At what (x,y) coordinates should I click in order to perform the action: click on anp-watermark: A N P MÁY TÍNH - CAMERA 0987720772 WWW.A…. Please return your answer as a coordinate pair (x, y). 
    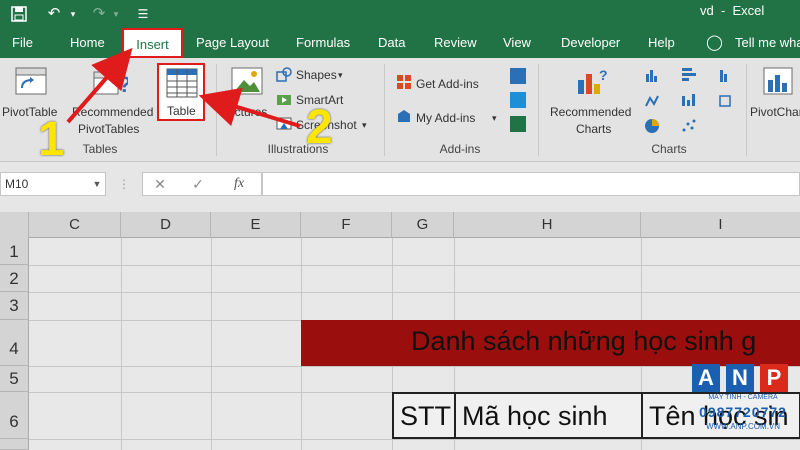
    Looking at the image, I should click on (743, 402).